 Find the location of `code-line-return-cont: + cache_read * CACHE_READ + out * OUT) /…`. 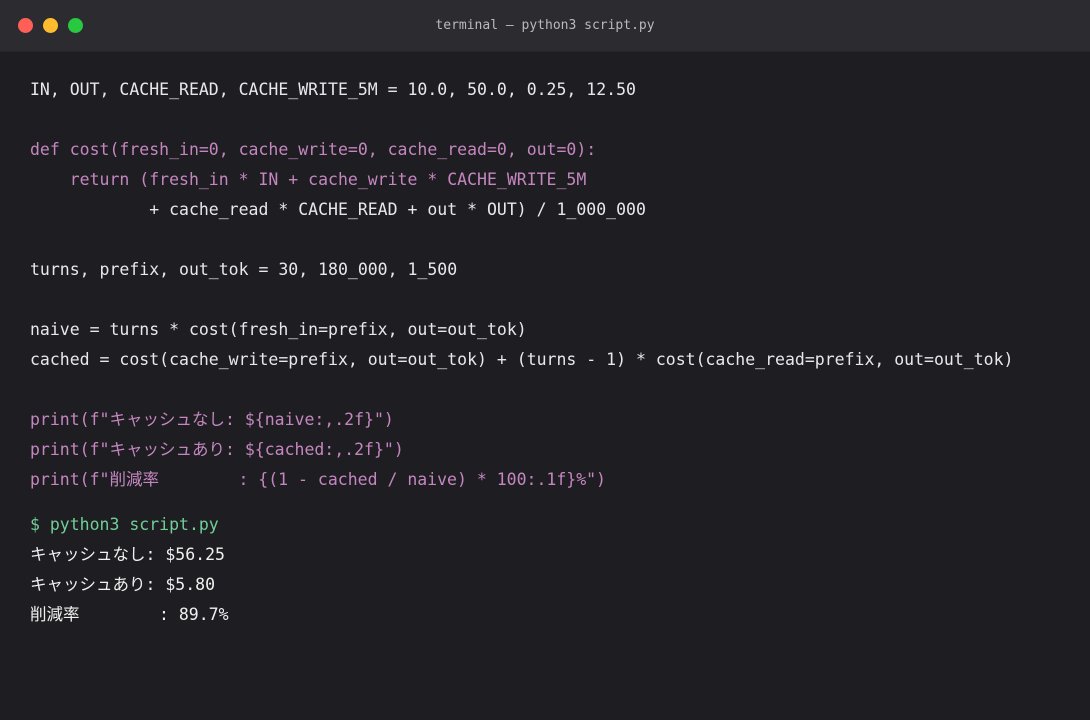

code-line-return-cont: + cache_read * CACHE_READ + out * OUT) /… is located at coordinates (338, 209).